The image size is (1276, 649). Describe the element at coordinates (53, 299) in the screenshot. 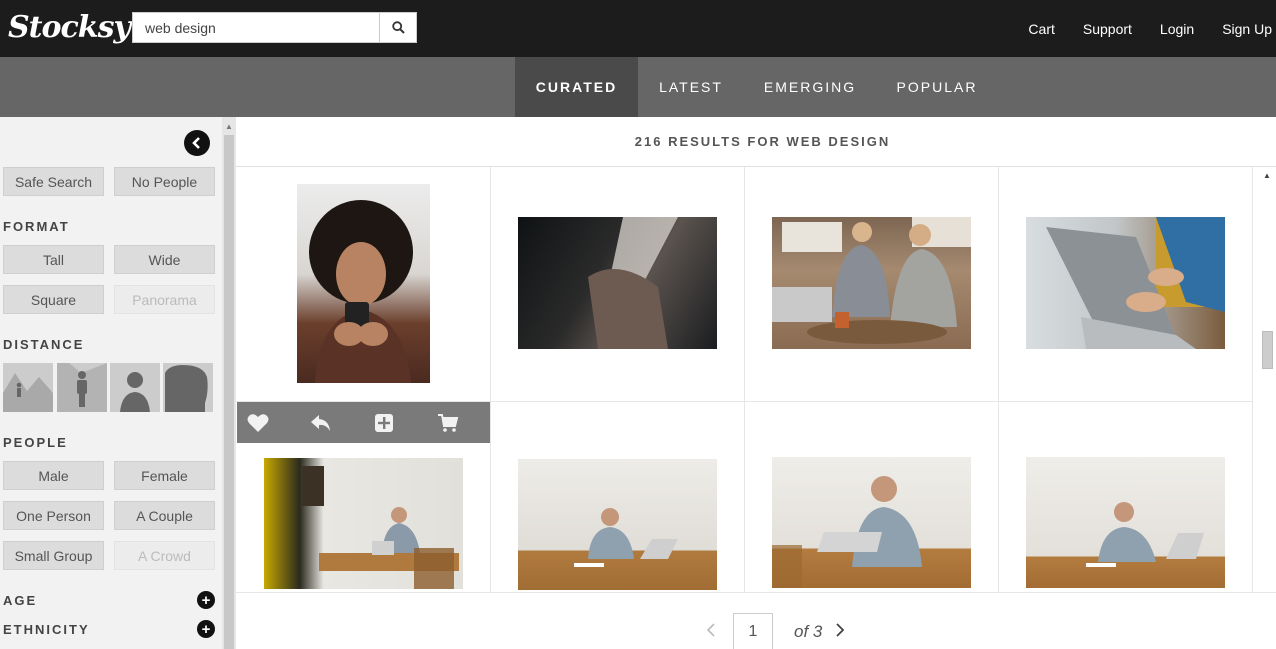

I see `format-square-button: Square` at that location.